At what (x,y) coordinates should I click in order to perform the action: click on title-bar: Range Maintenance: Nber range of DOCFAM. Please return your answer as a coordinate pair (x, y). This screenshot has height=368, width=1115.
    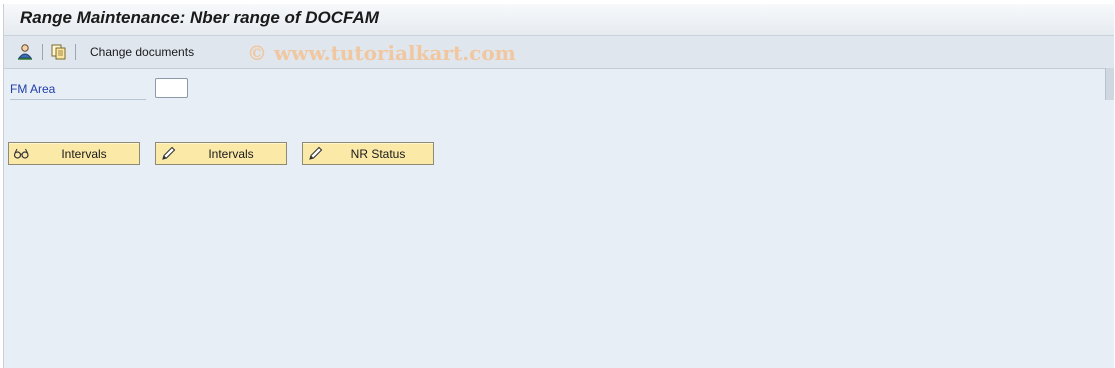
    Looking at the image, I should click on (559, 20).